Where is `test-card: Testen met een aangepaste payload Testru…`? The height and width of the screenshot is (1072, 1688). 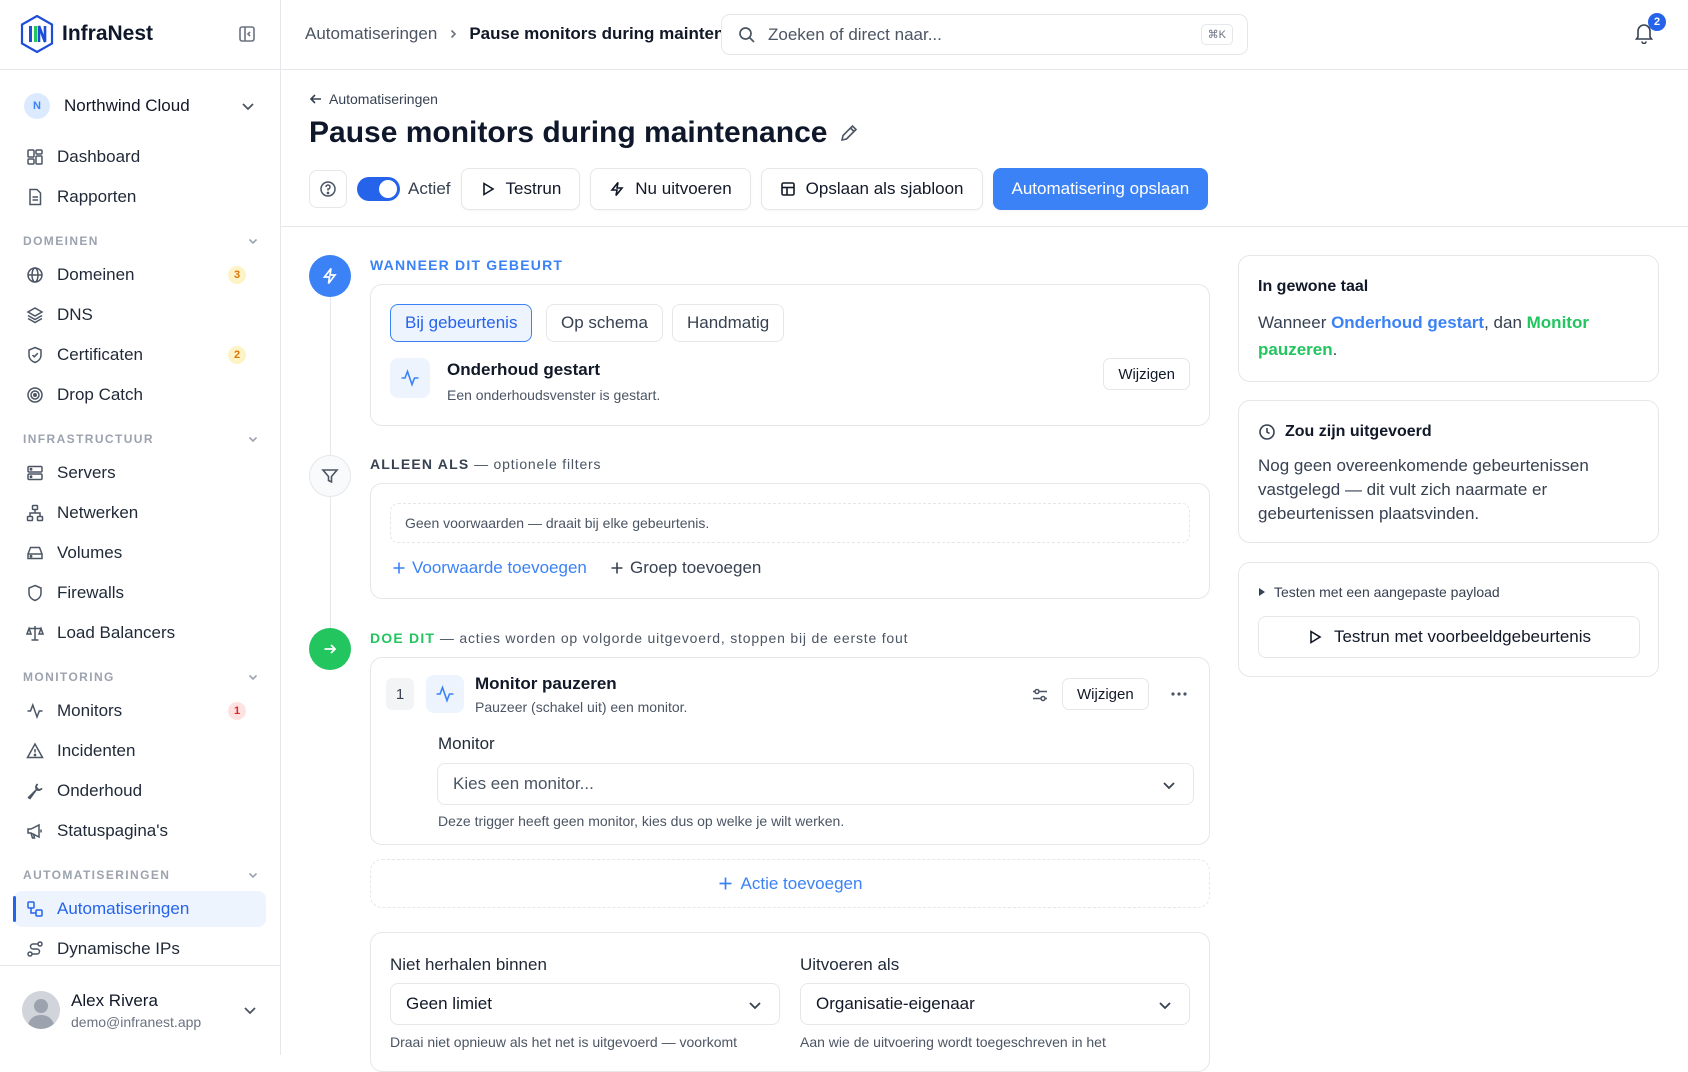
test-card: Testen met een aangepaste payload Testru… is located at coordinates (1448, 619).